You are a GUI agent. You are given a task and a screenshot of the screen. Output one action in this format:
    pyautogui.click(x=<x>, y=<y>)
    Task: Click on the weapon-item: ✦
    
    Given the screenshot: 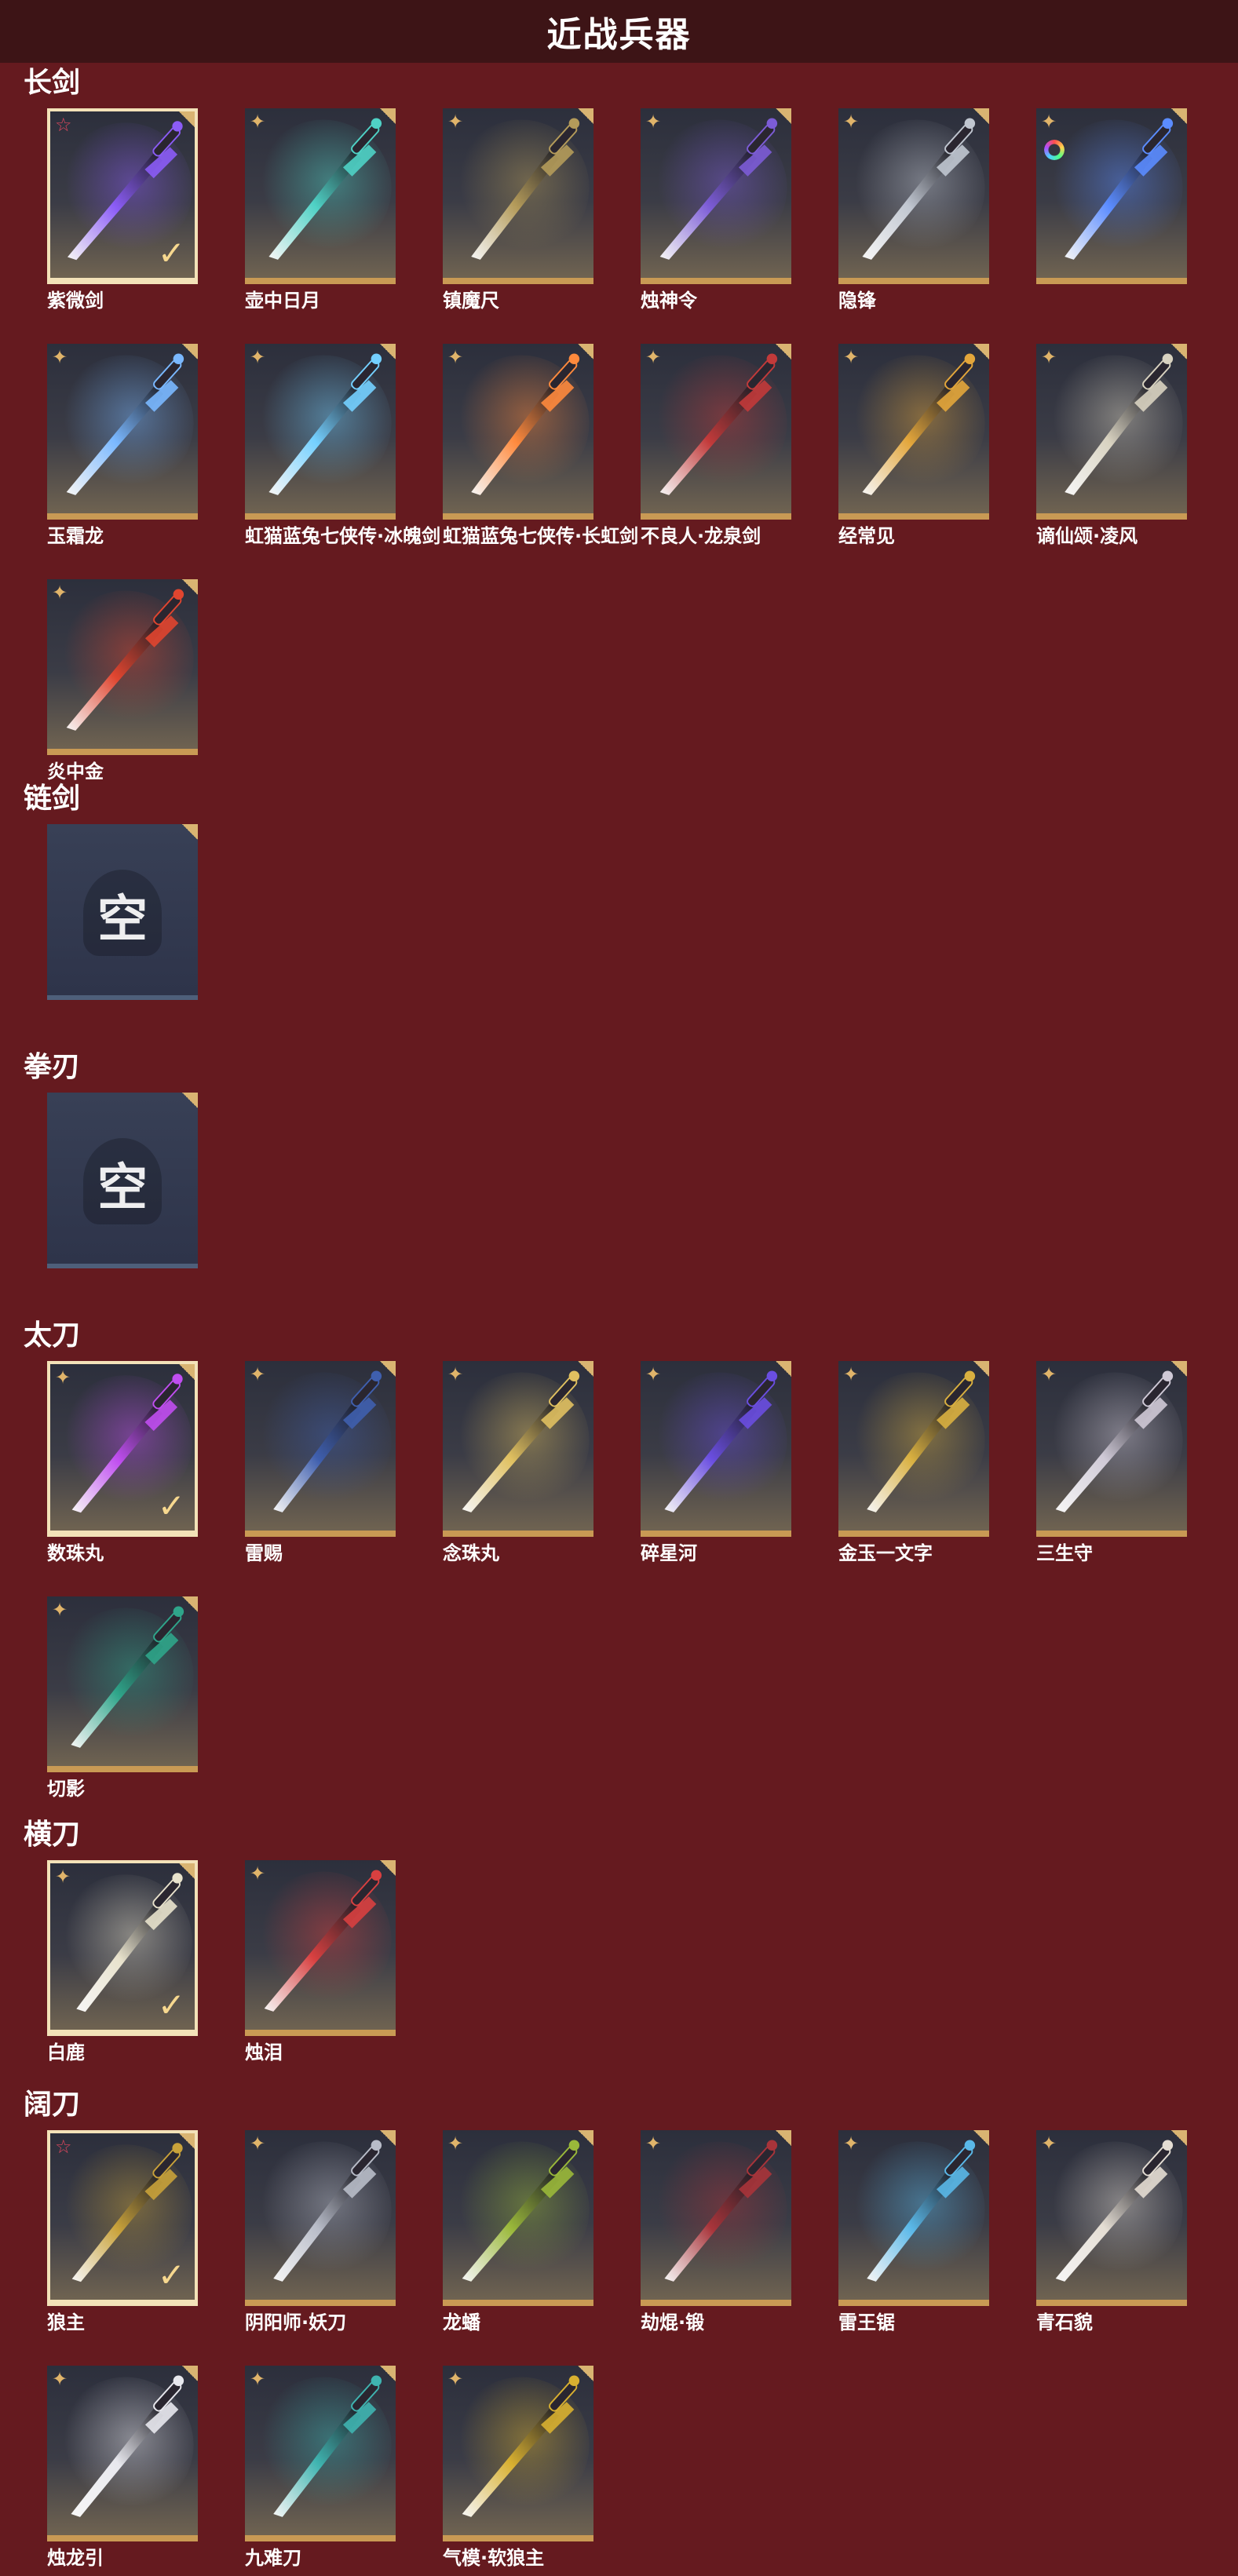 What is the action you would take?
    pyautogui.click(x=1111, y=198)
    